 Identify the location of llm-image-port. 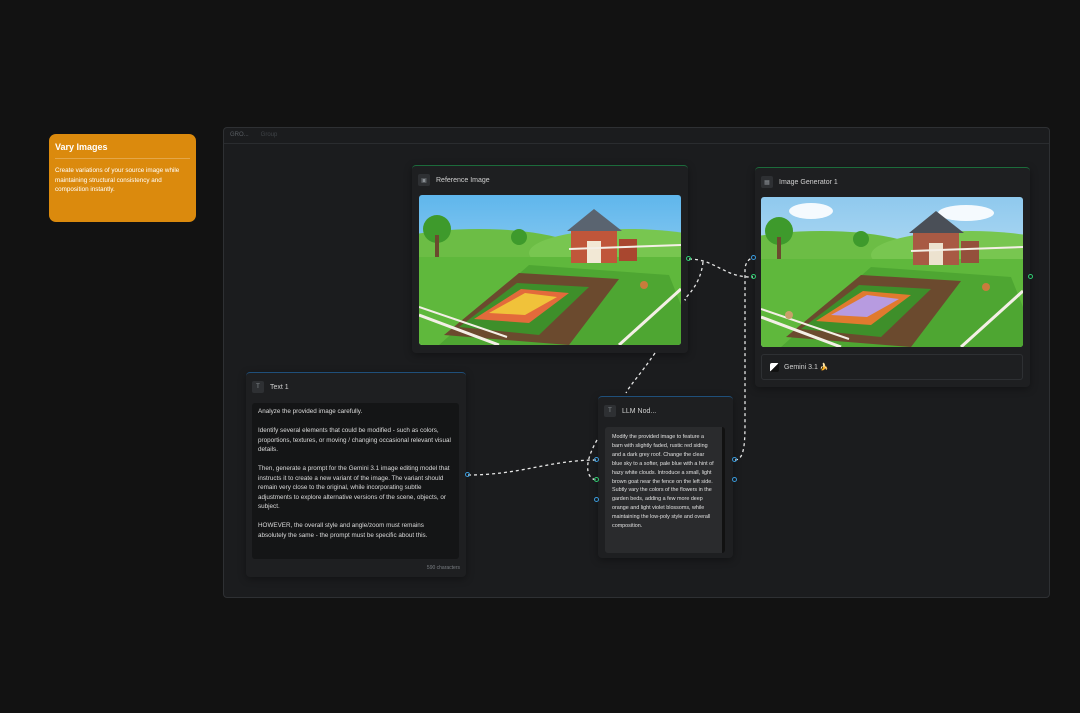
(596, 479).